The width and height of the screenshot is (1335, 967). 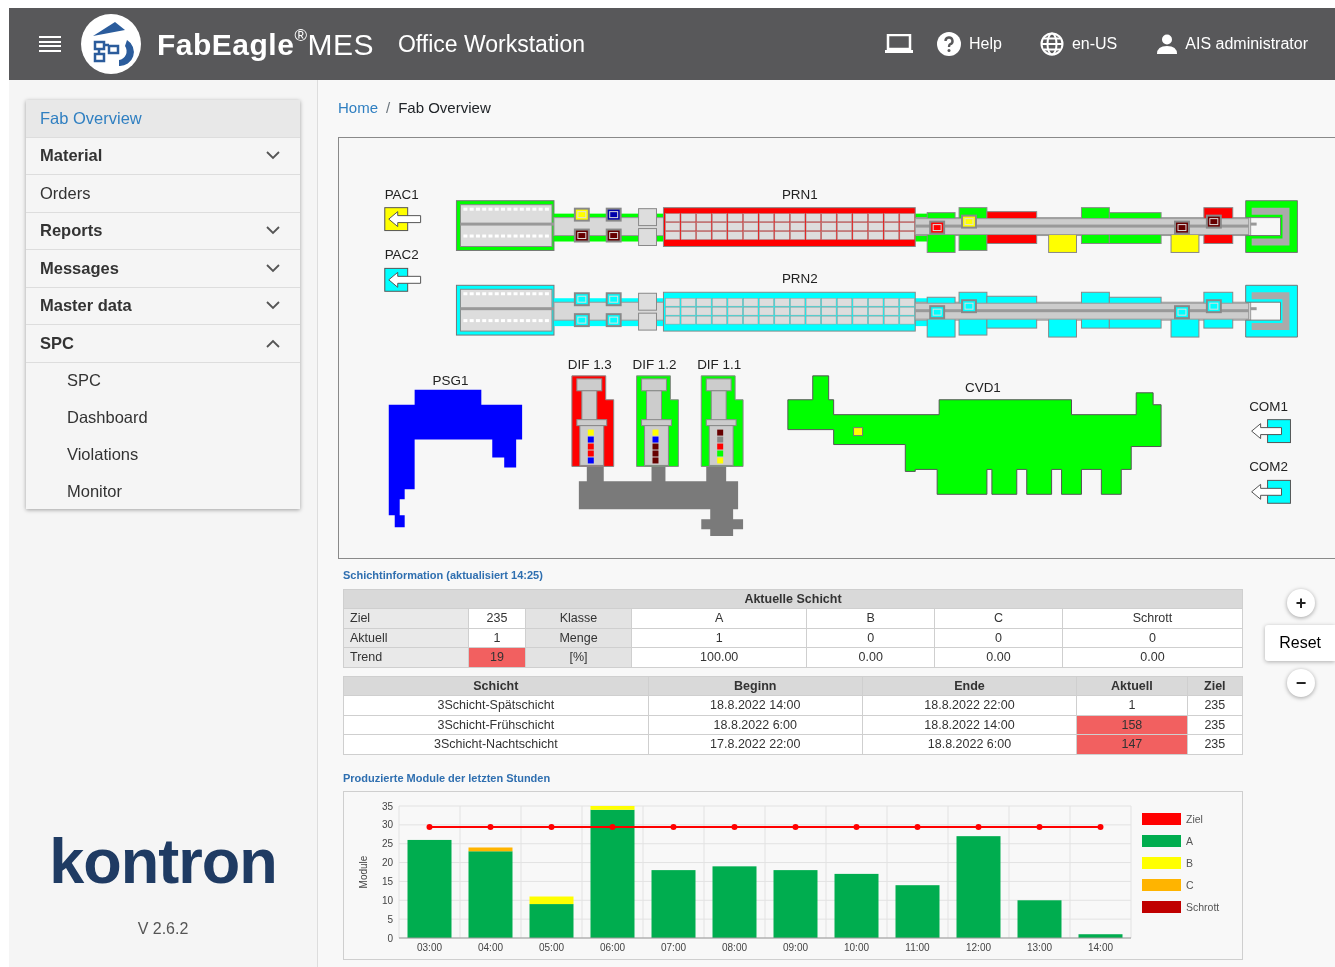 What do you see at coordinates (1100, 947) in the screenshot?
I see `axis-tick-label: 14:00` at bounding box center [1100, 947].